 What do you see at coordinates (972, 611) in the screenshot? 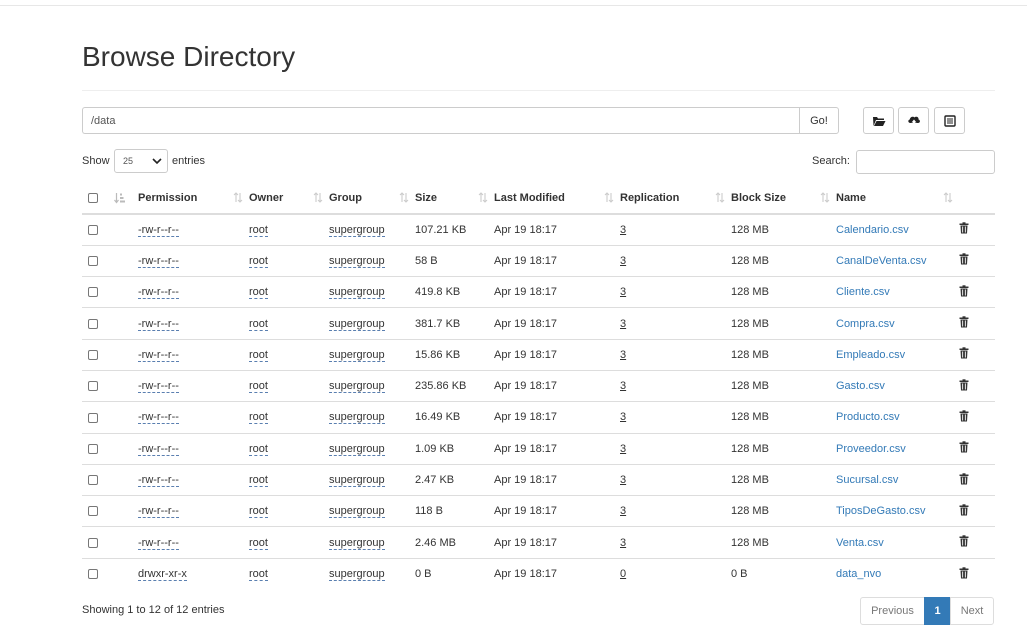
I see `next-page-button: Next` at bounding box center [972, 611].